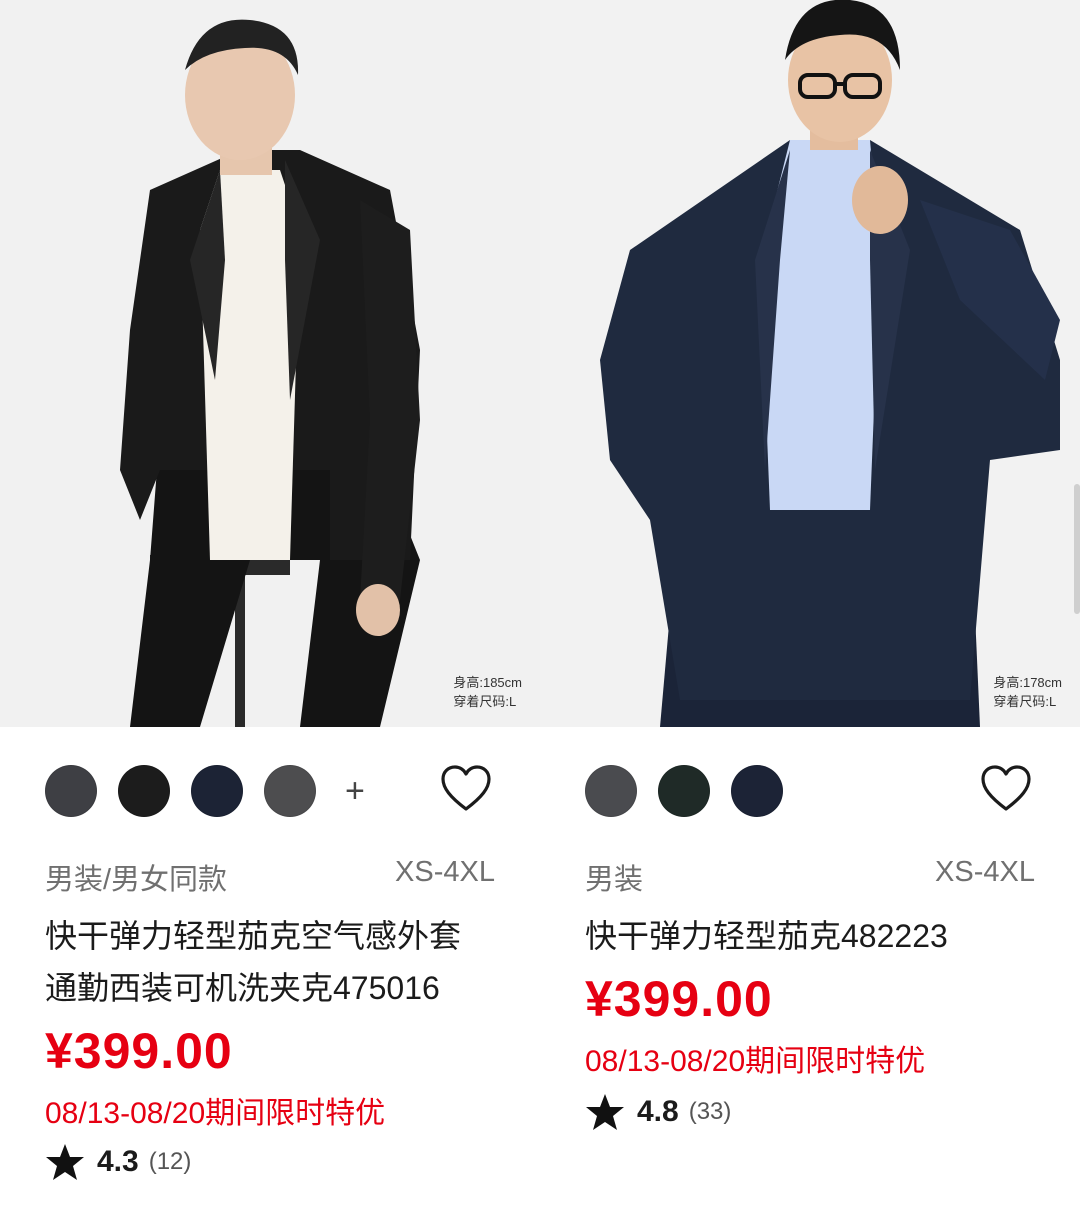 The width and height of the screenshot is (1080, 1208). What do you see at coordinates (487, 692) in the screenshot?
I see `model-info: 身高:185cm 穿着尺码:L` at bounding box center [487, 692].